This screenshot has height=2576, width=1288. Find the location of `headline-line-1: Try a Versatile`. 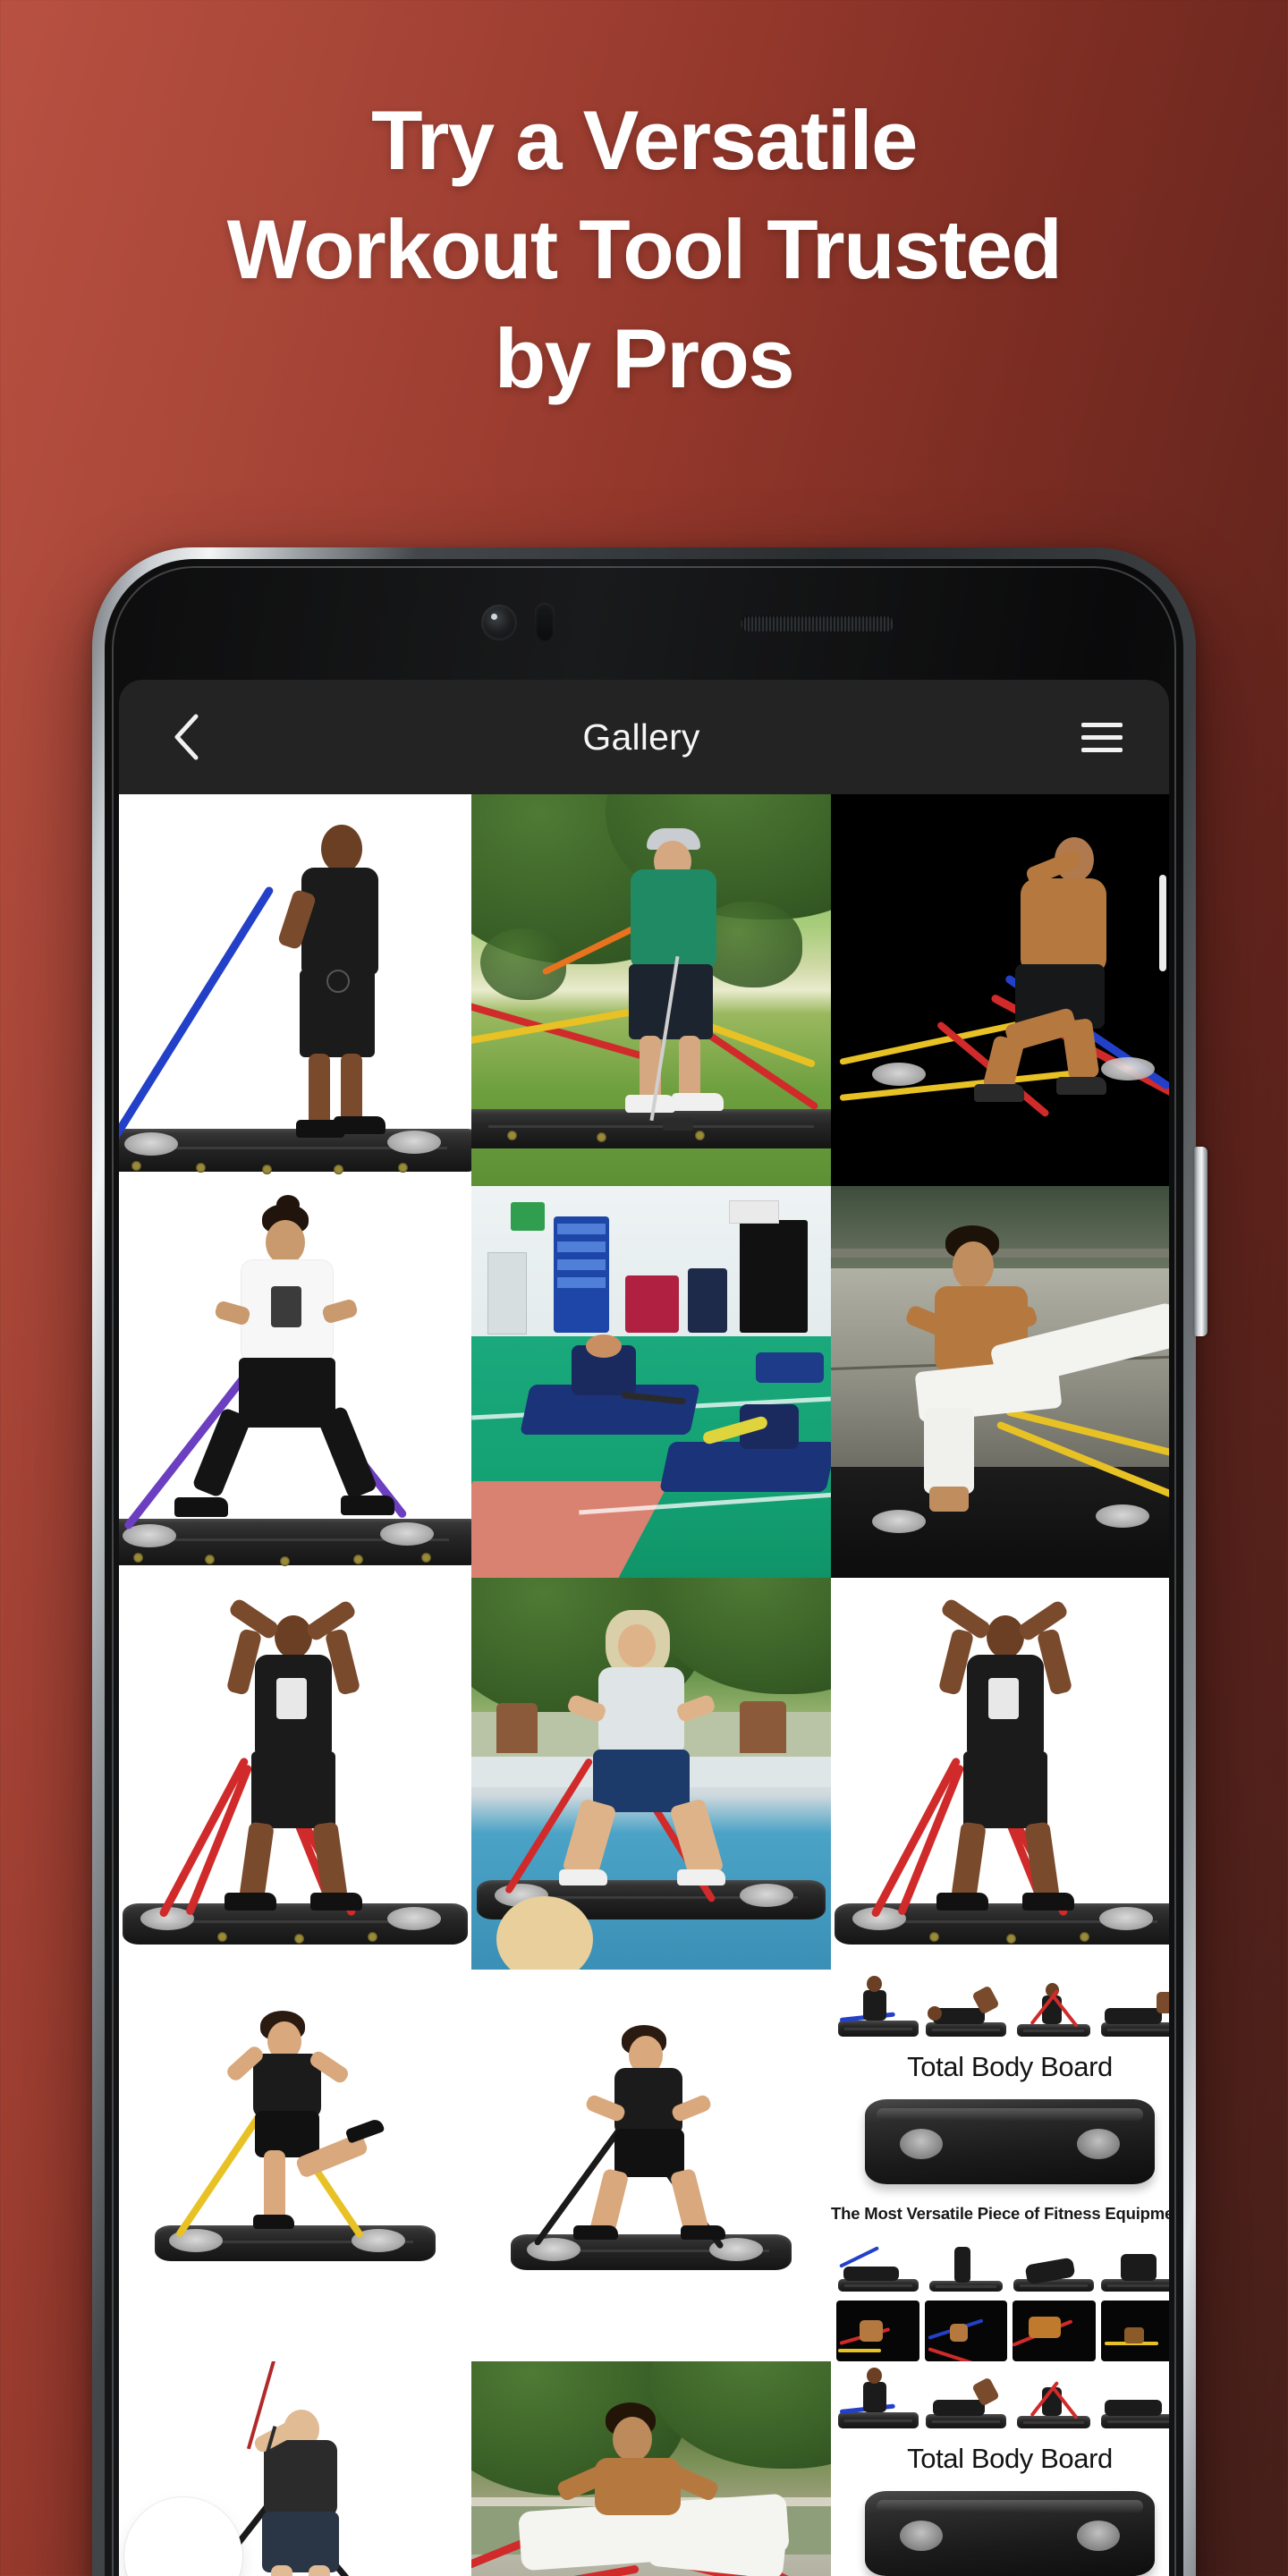

headline-line-1: Try a Versatile is located at coordinates (644, 140).